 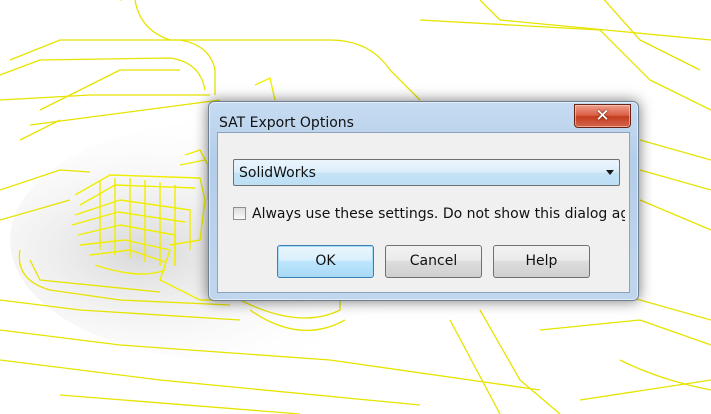 I want to click on cancel-button: Cancel, so click(x=433, y=261).